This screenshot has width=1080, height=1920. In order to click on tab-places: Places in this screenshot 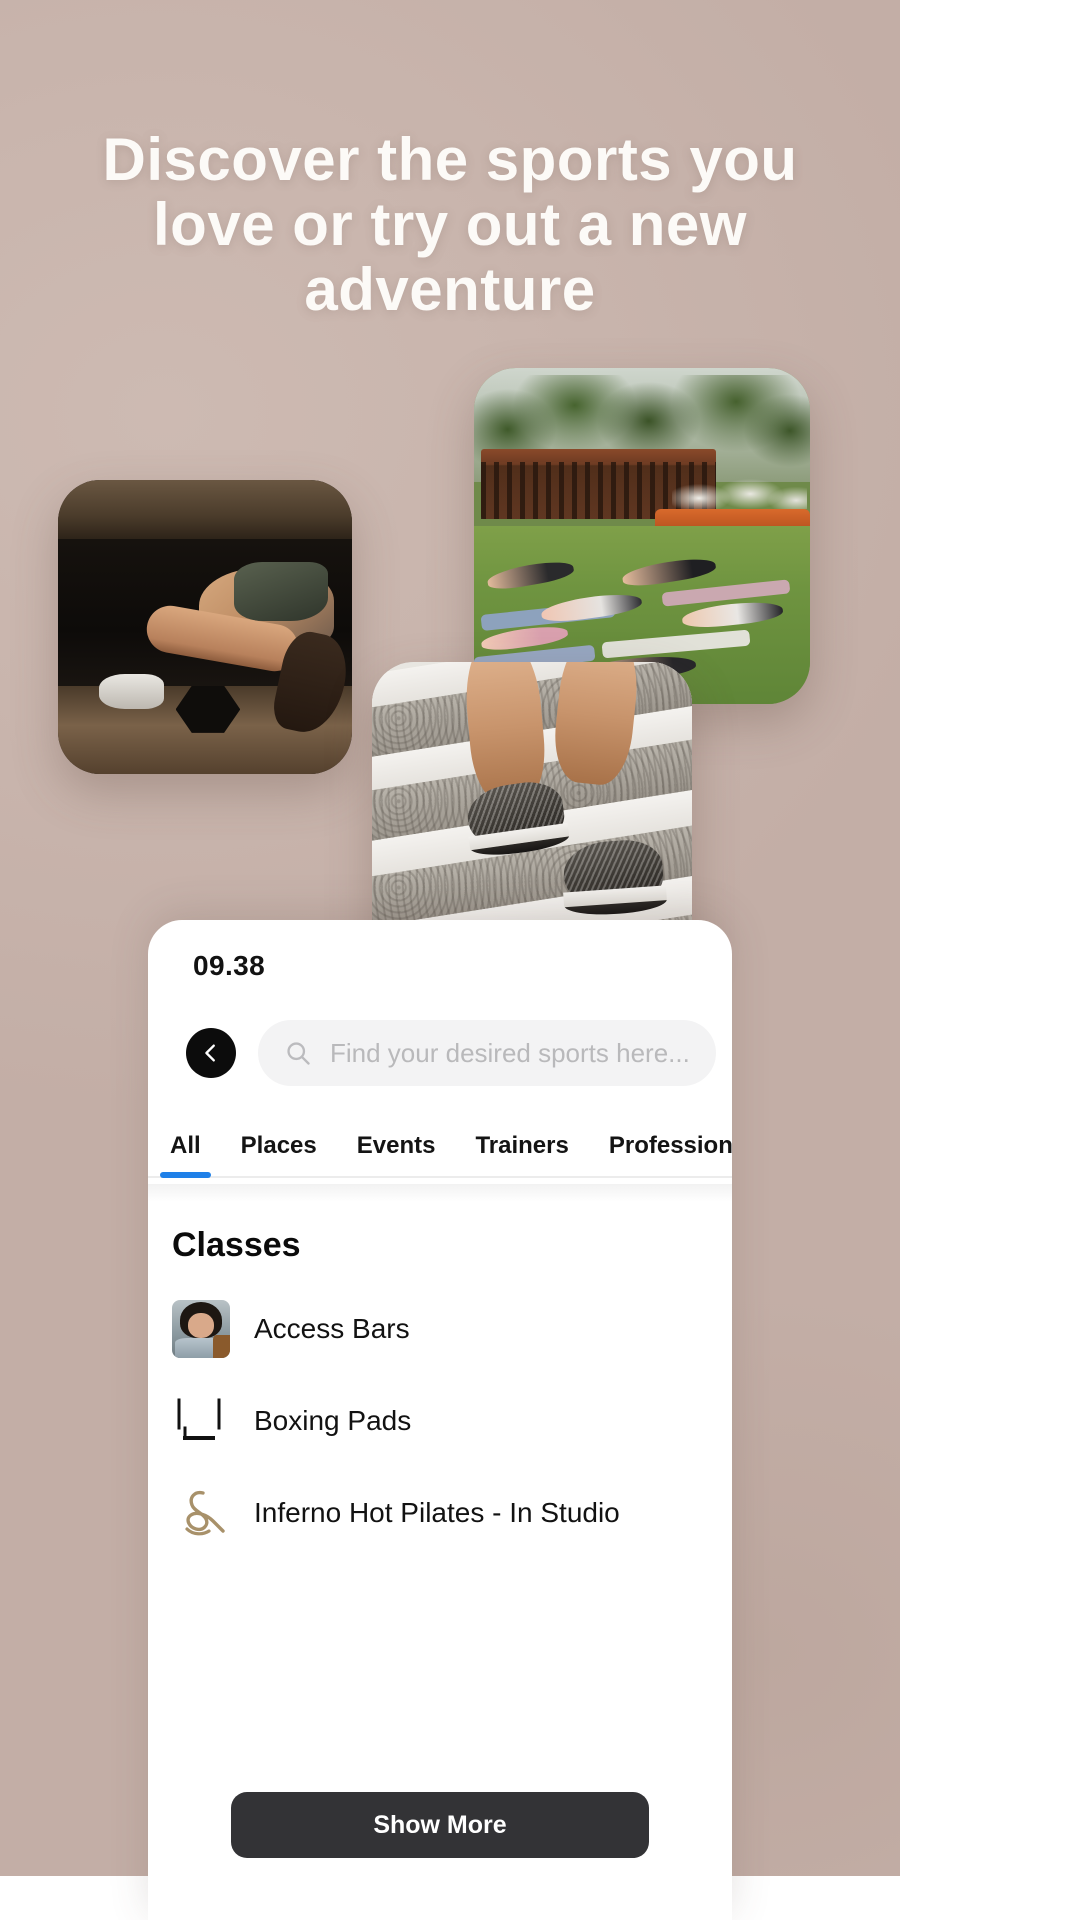, I will do `click(279, 1154)`.